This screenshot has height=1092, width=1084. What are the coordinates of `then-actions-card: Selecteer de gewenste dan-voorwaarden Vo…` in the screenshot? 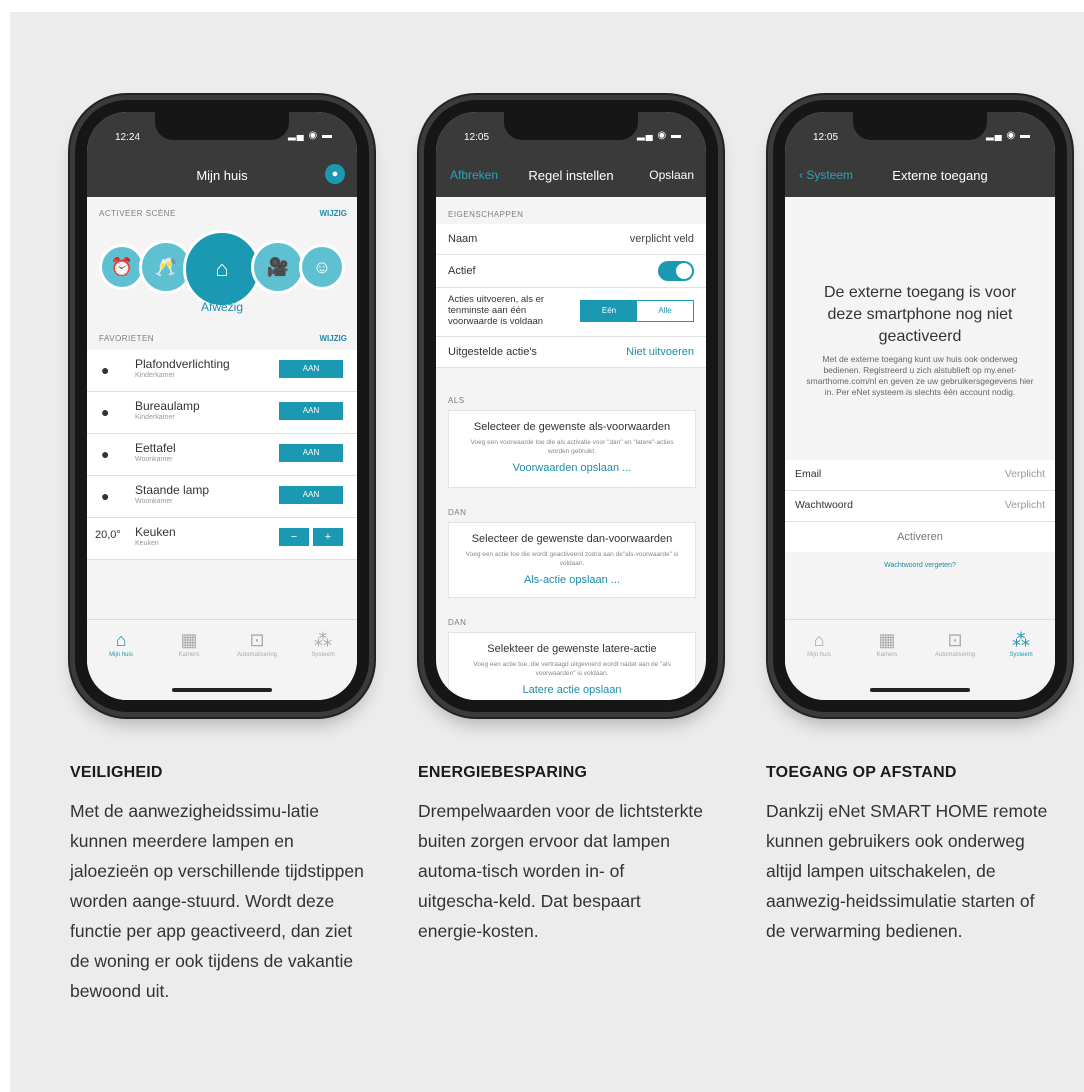 It's located at (572, 560).